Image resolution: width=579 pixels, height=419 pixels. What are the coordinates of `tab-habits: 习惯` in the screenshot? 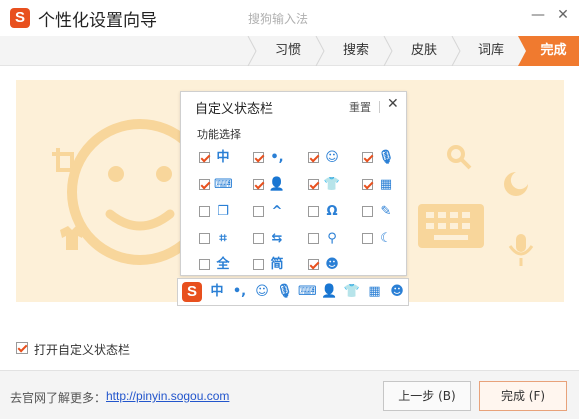 It's located at (288, 51).